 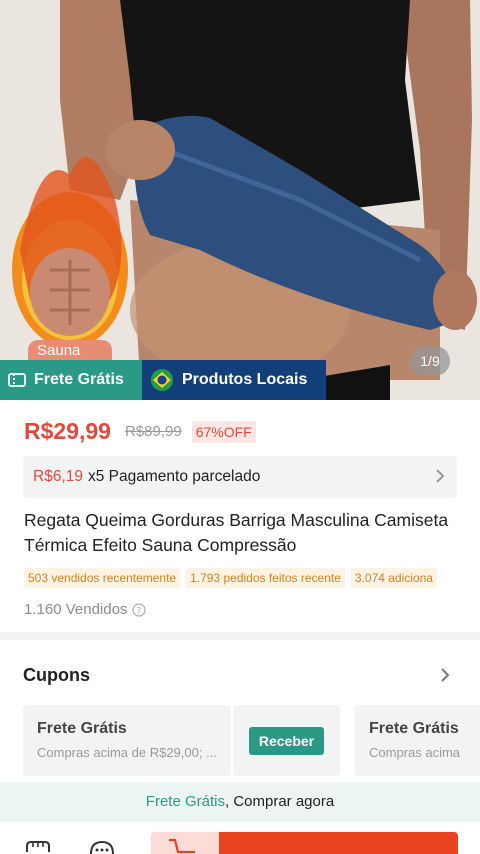 I want to click on installment-text: x5 Pagamento parcelado, so click(x=174, y=476).